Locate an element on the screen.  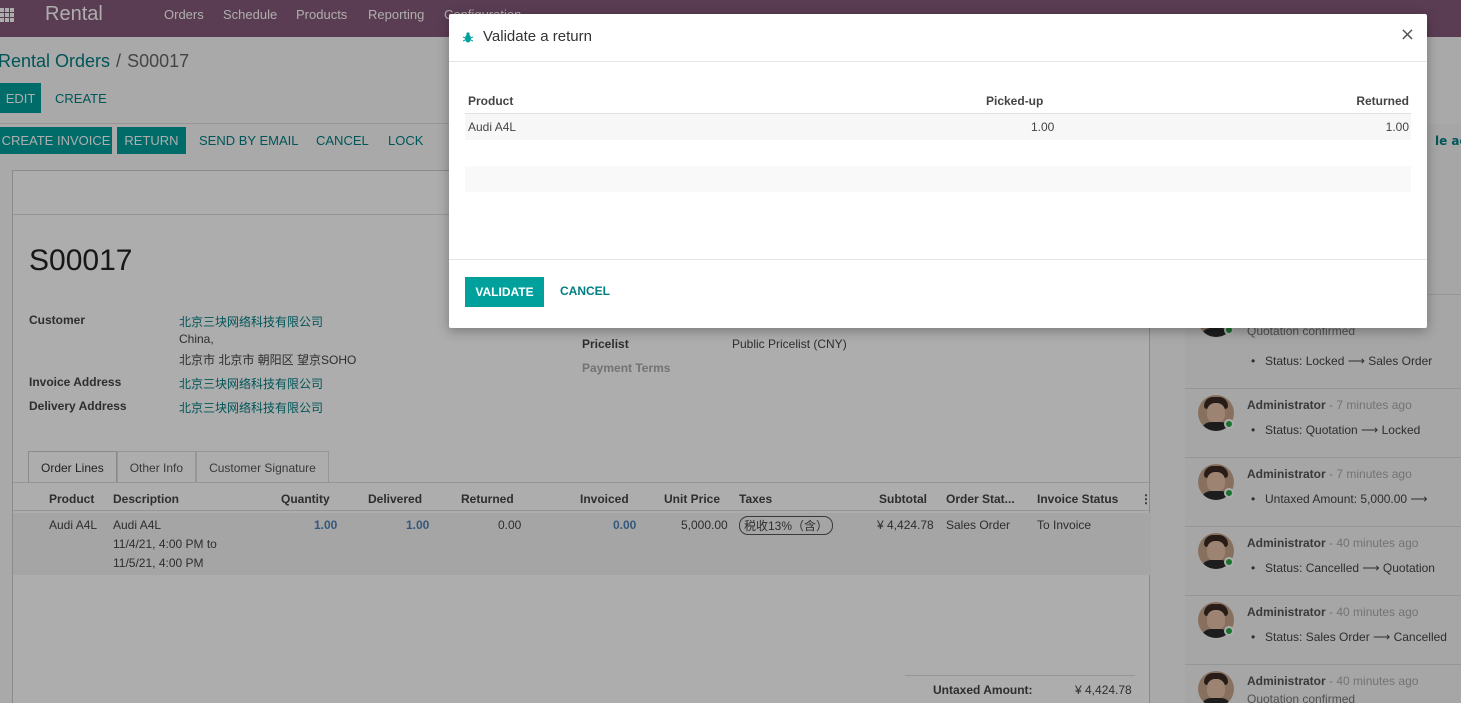
col-picked-up: Picked-up is located at coordinates (1014, 101).